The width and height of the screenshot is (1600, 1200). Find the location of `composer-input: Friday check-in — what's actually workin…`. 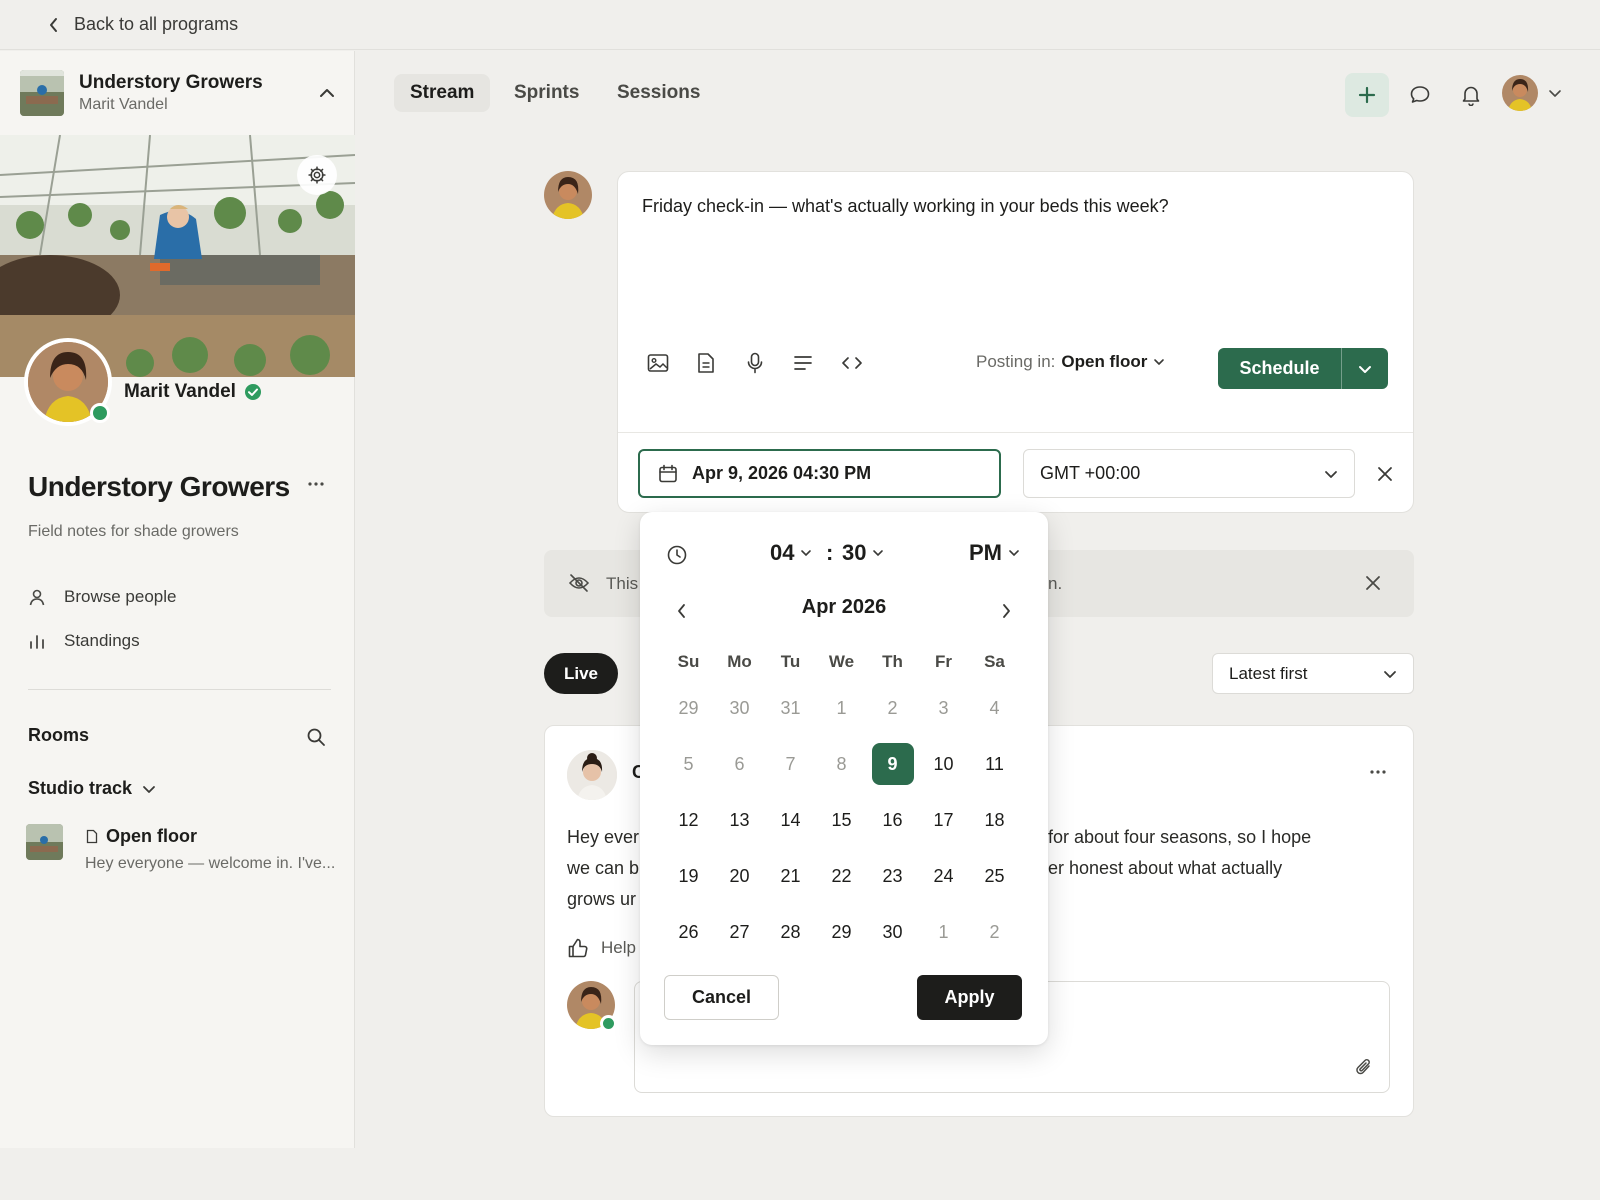

composer-input: Friday check-in — what's actually workin… is located at coordinates (905, 206).